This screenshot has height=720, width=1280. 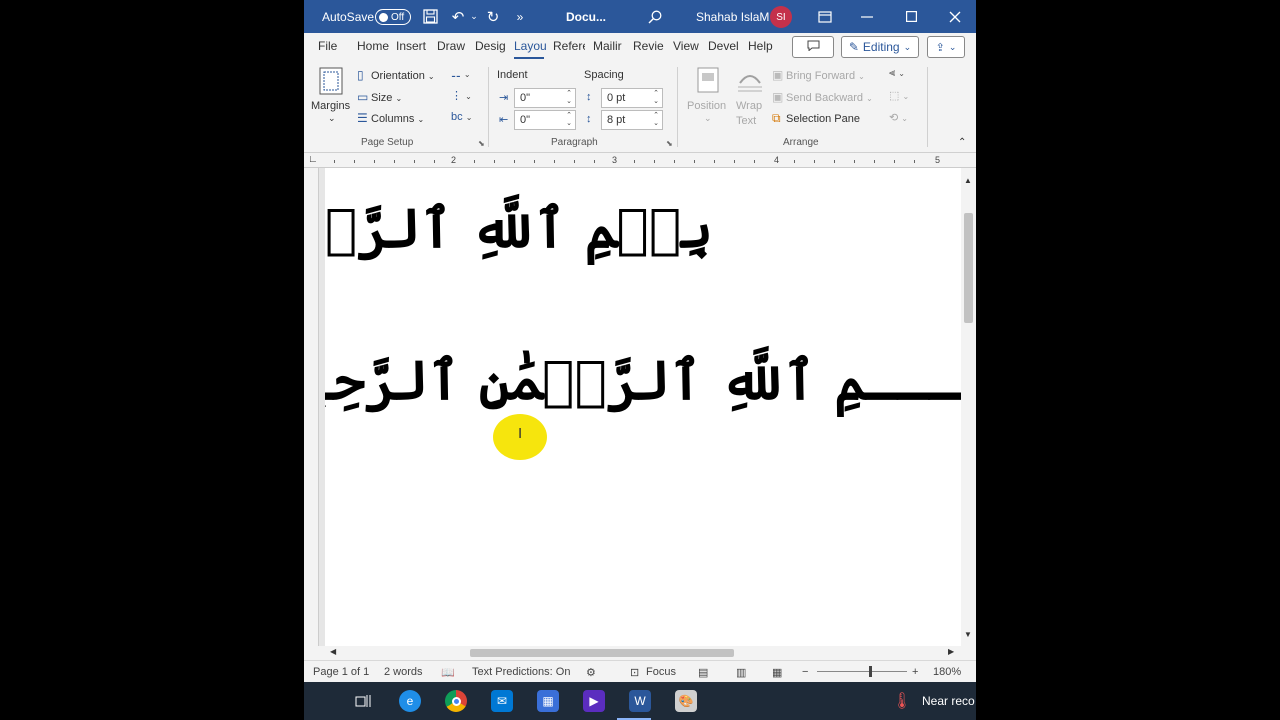 What do you see at coordinates (703, 672) in the screenshot?
I see `read-mode-icon: ▤` at bounding box center [703, 672].